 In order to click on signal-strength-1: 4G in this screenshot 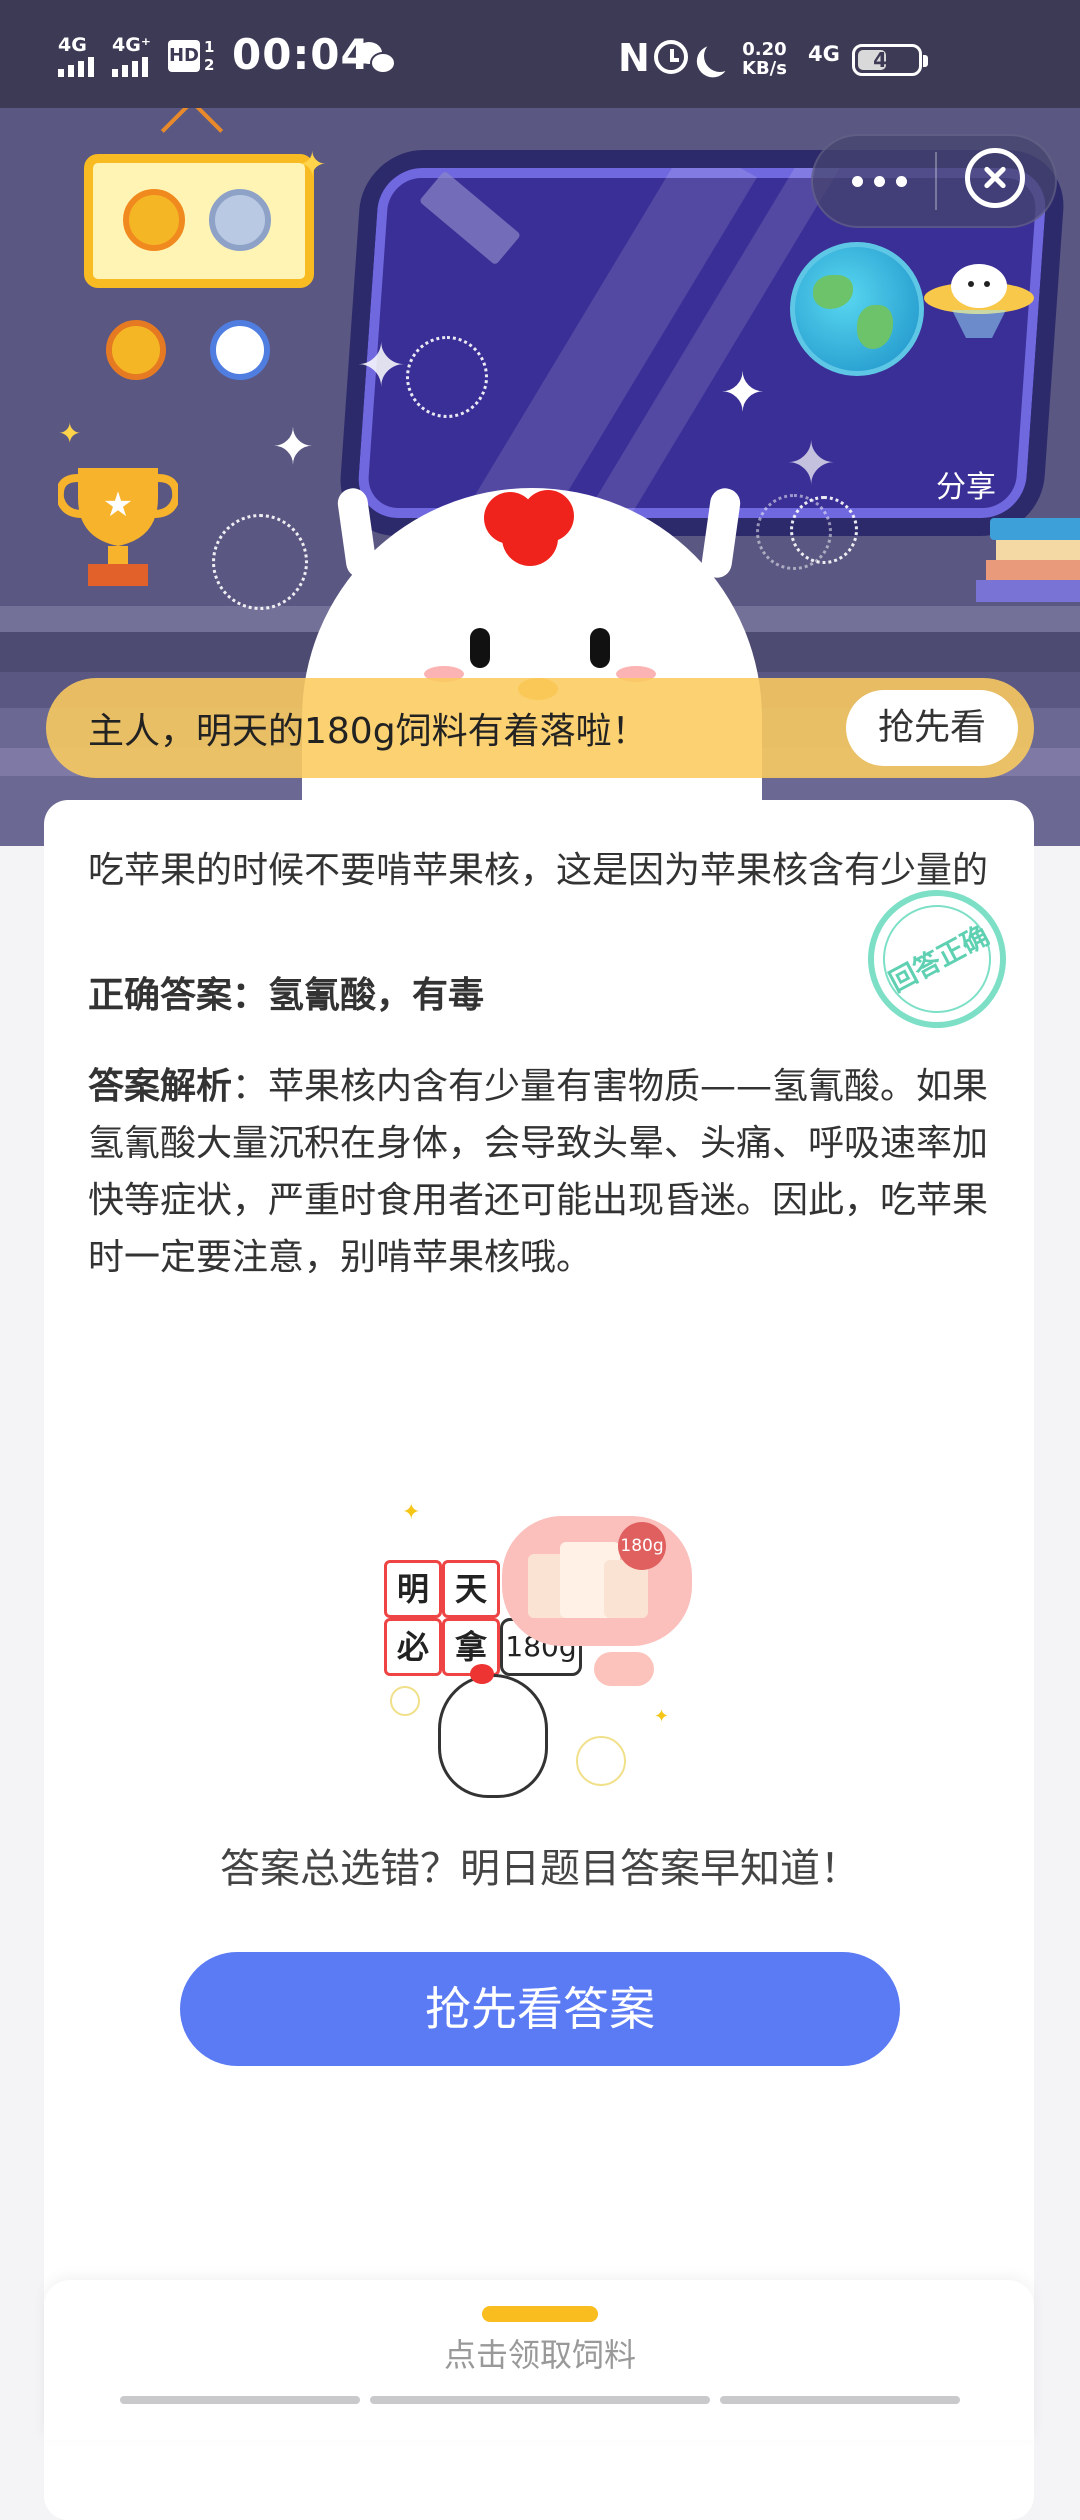, I will do `click(76, 56)`.